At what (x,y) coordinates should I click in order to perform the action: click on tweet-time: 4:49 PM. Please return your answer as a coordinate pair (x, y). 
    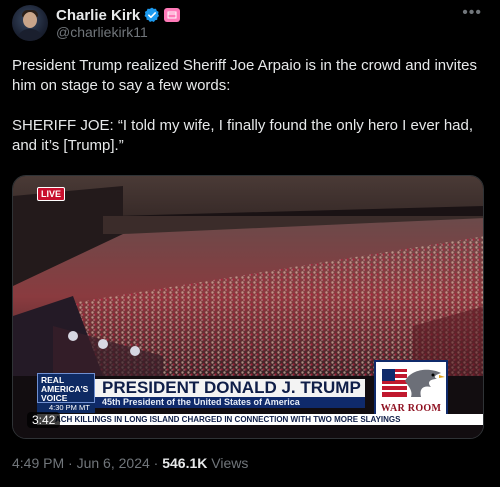
    Looking at the image, I should click on (38, 463).